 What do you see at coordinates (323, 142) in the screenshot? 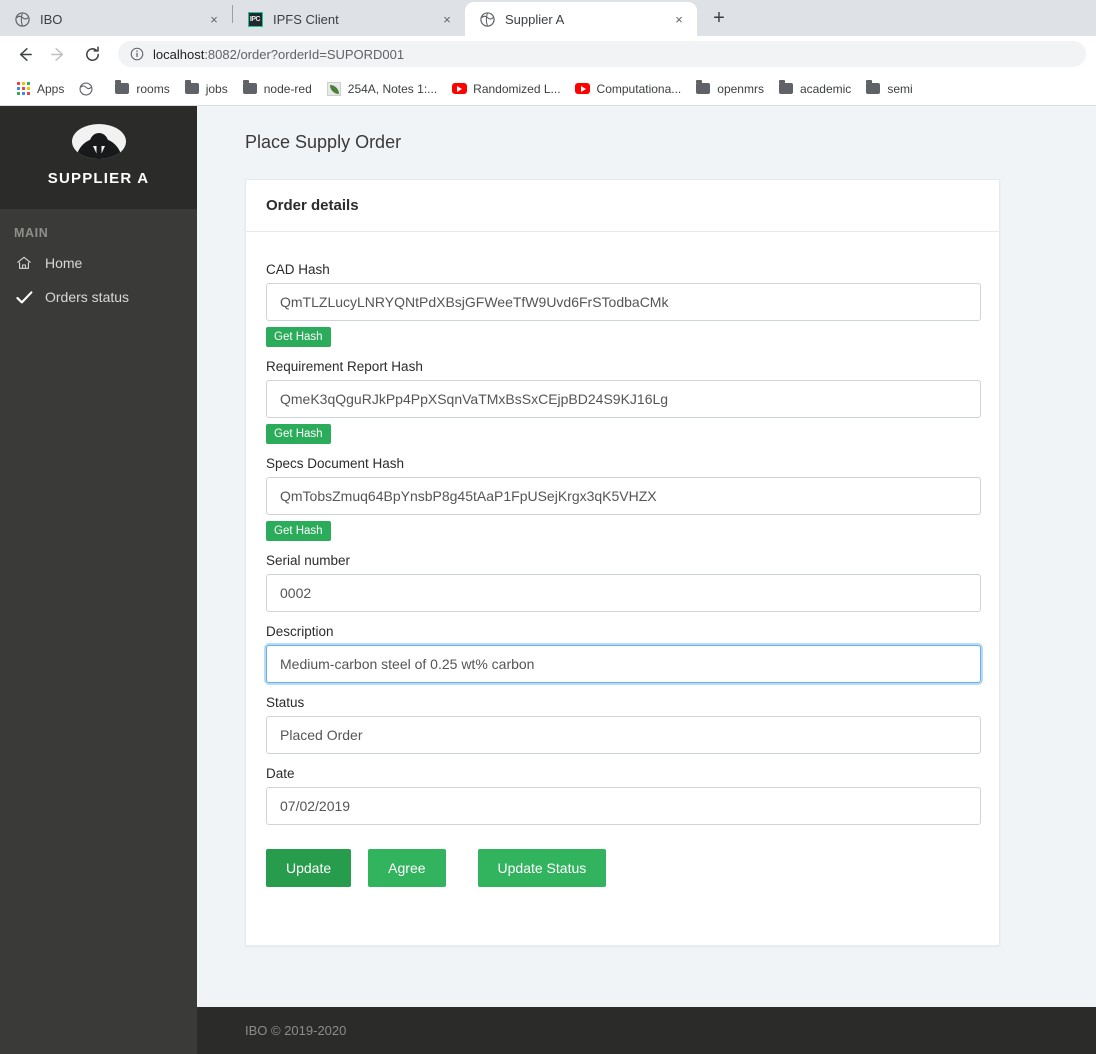
I see `page-title: Place Supply Order` at bounding box center [323, 142].